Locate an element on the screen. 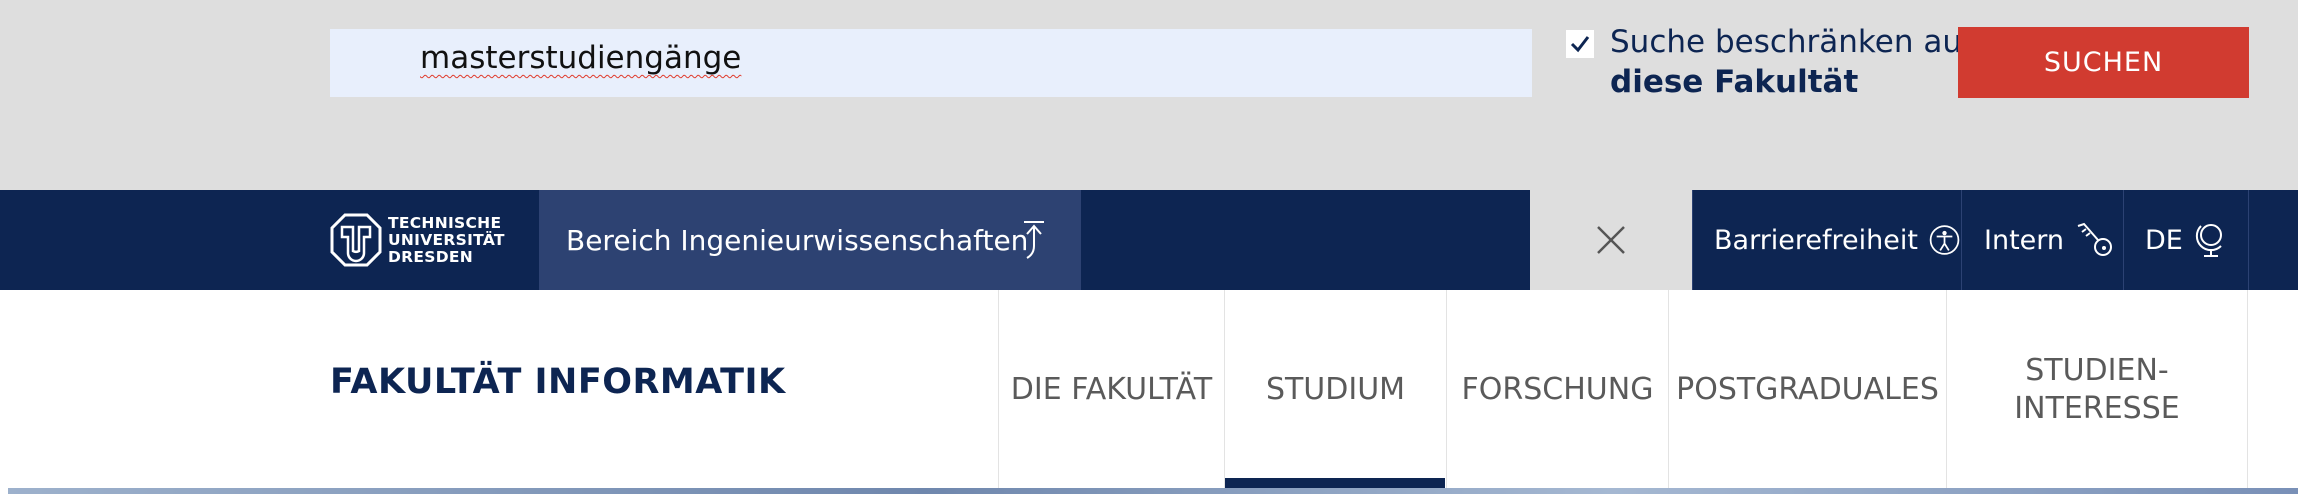 This screenshot has width=2298, height=494. check-icon is located at coordinates (1580, 44).